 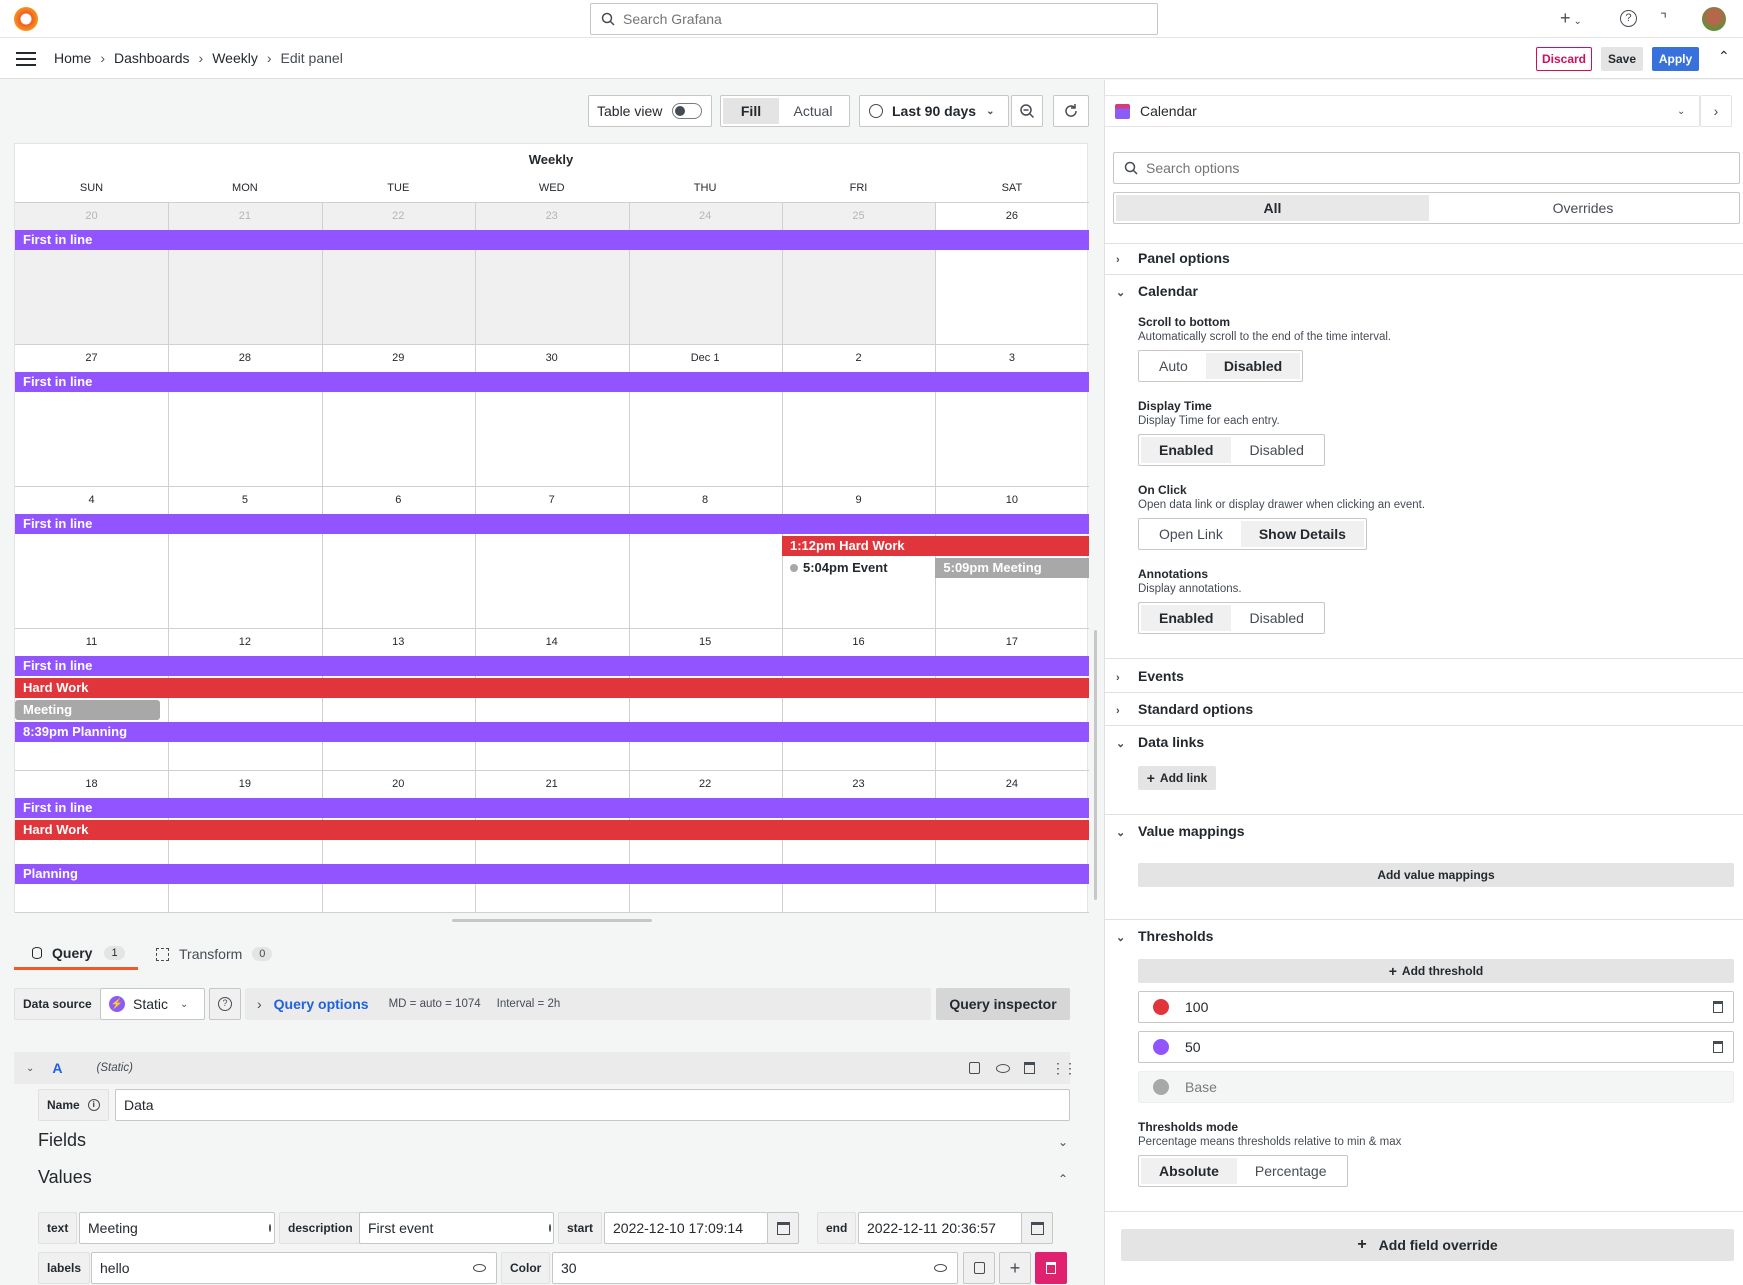 What do you see at coordinates (1402, 111) in the screenshot?
I see `viz-picker: Calendar ⌄` at bounding box center [1402, 111].